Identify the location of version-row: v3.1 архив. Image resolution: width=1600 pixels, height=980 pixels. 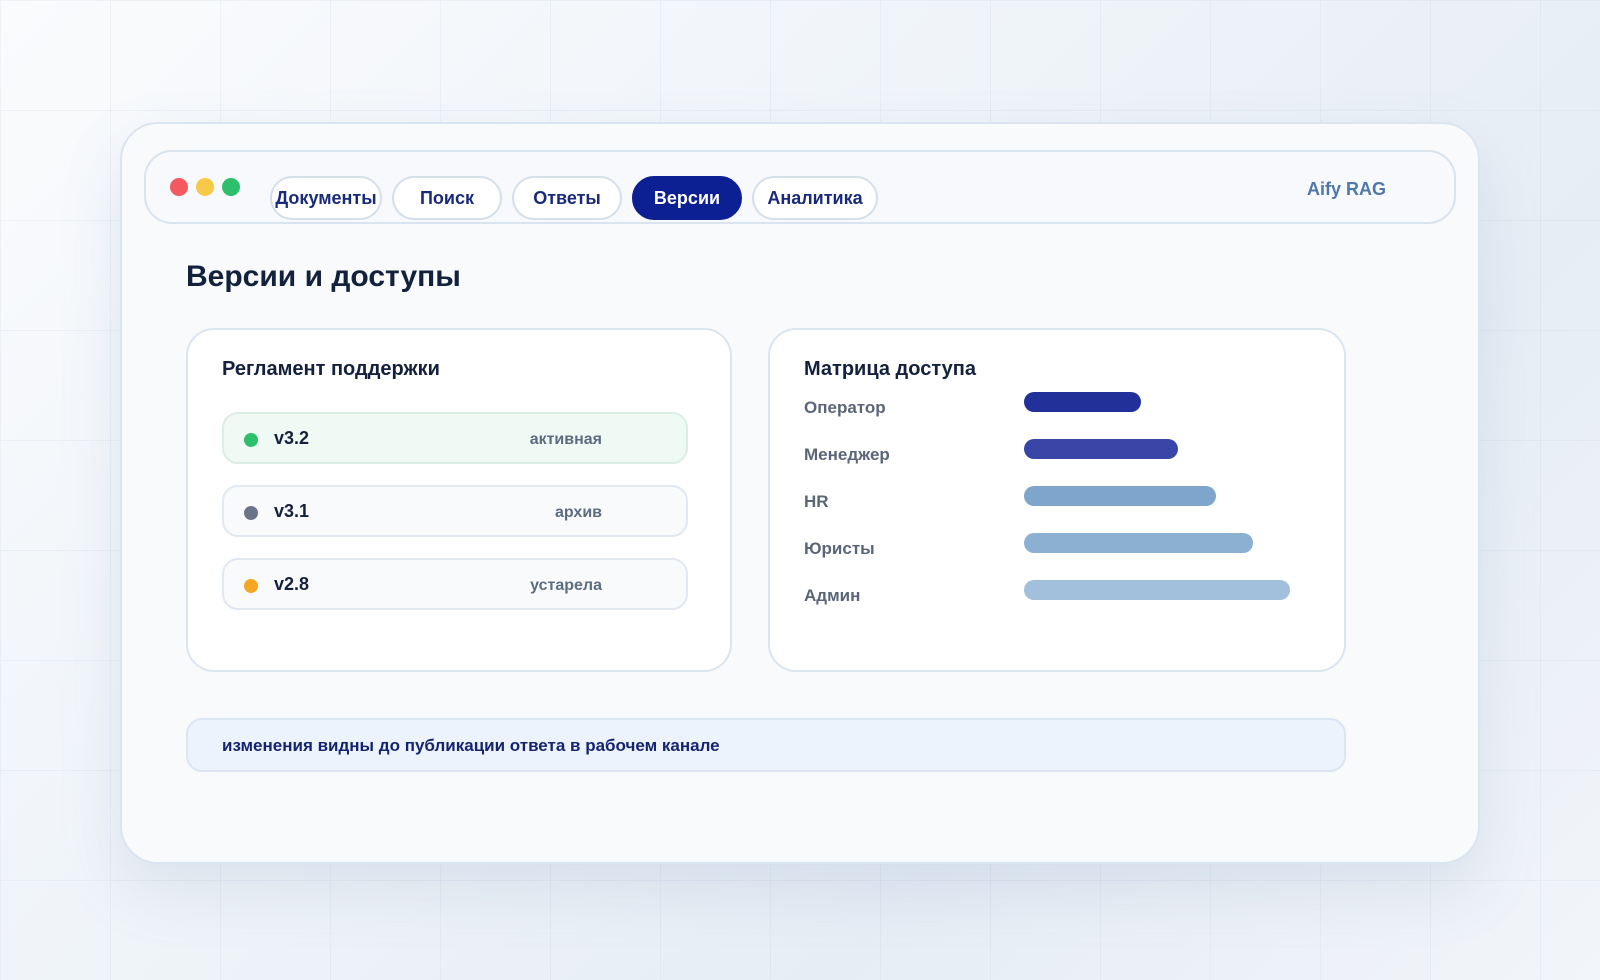
(455, 511).